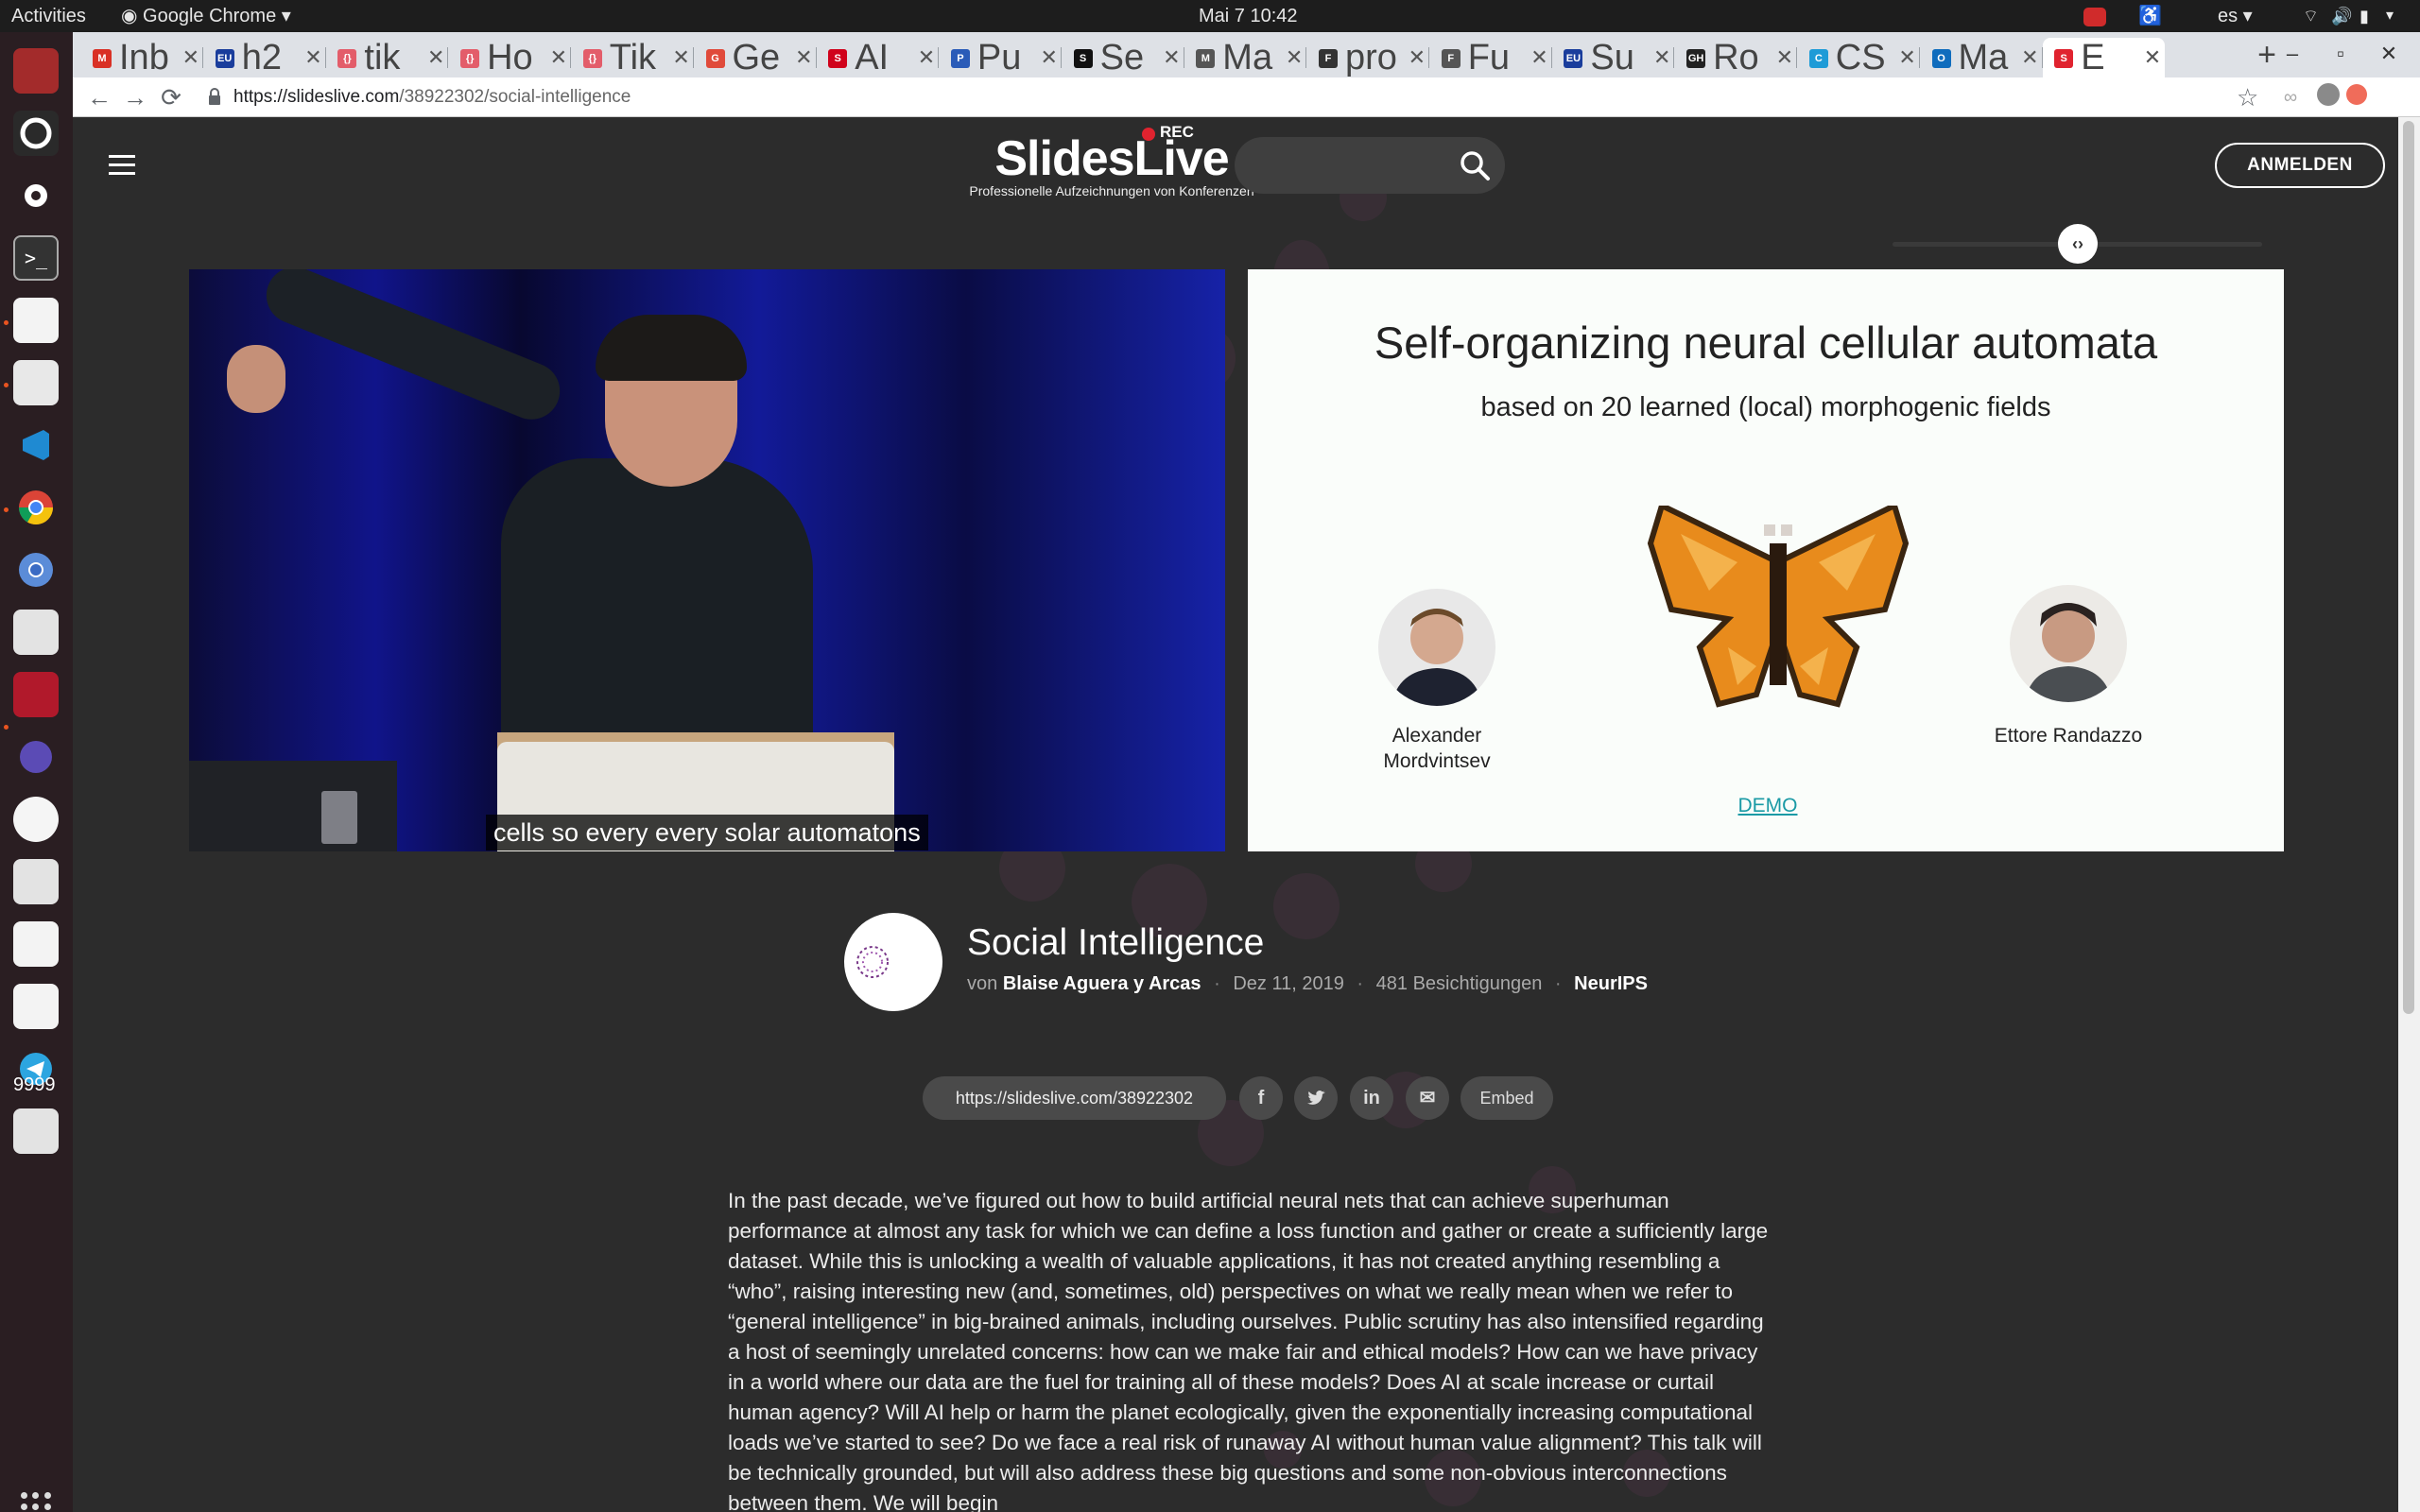  Describe the element at coordinates (2328, 97) in the screenshot. I see `profile-avatar` at that location.